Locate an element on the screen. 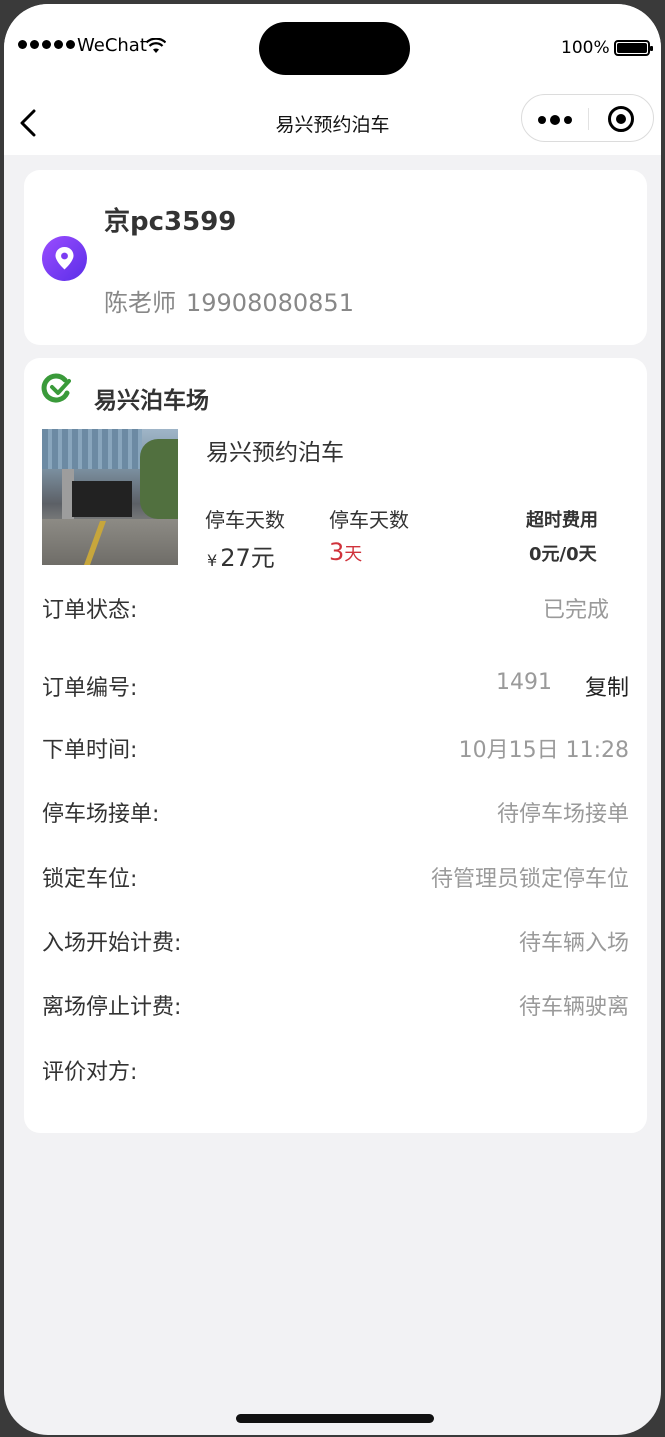  mini-program-capsule is located at coordinates (587, 118).